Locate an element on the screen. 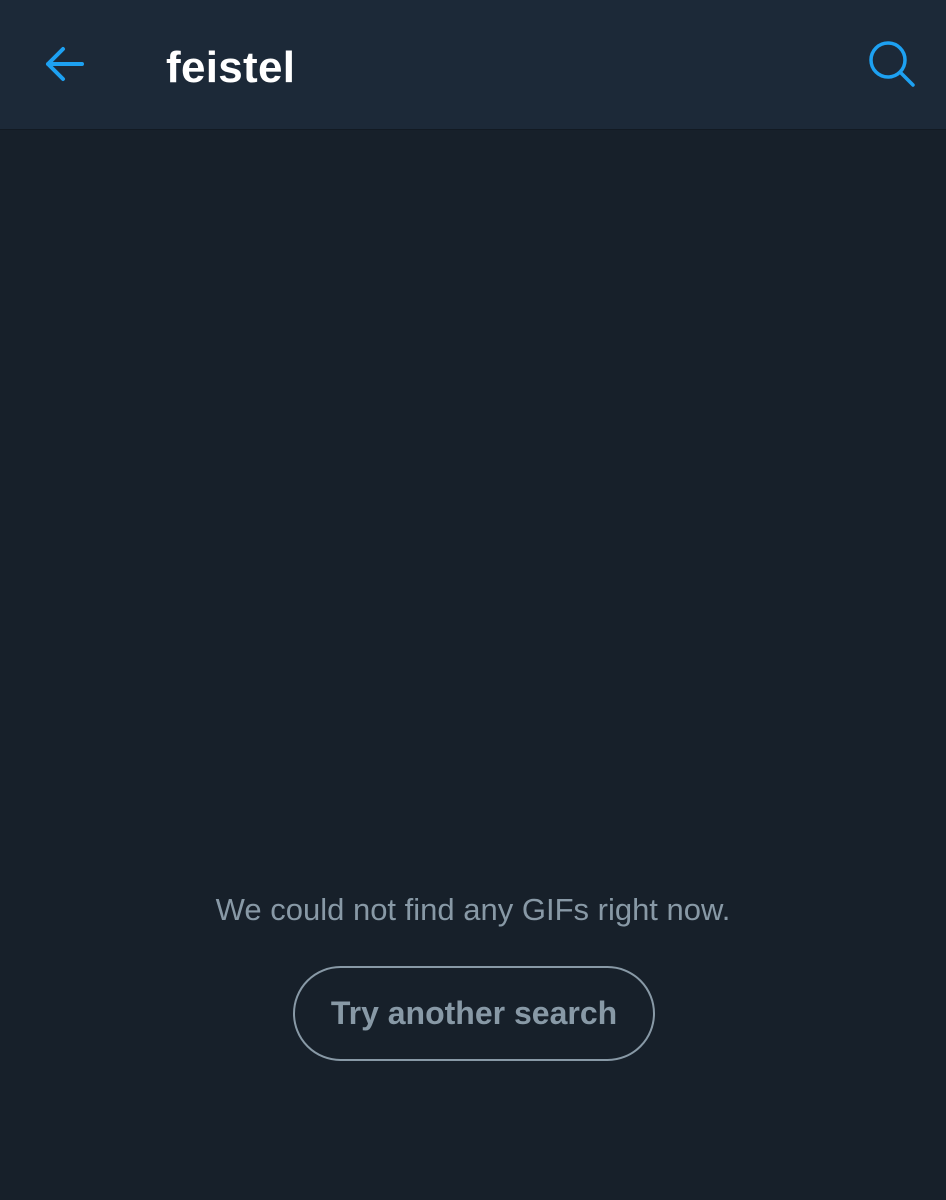 This screenshot has width=946, height=1200. search-button is located at coordinates (892, 66).